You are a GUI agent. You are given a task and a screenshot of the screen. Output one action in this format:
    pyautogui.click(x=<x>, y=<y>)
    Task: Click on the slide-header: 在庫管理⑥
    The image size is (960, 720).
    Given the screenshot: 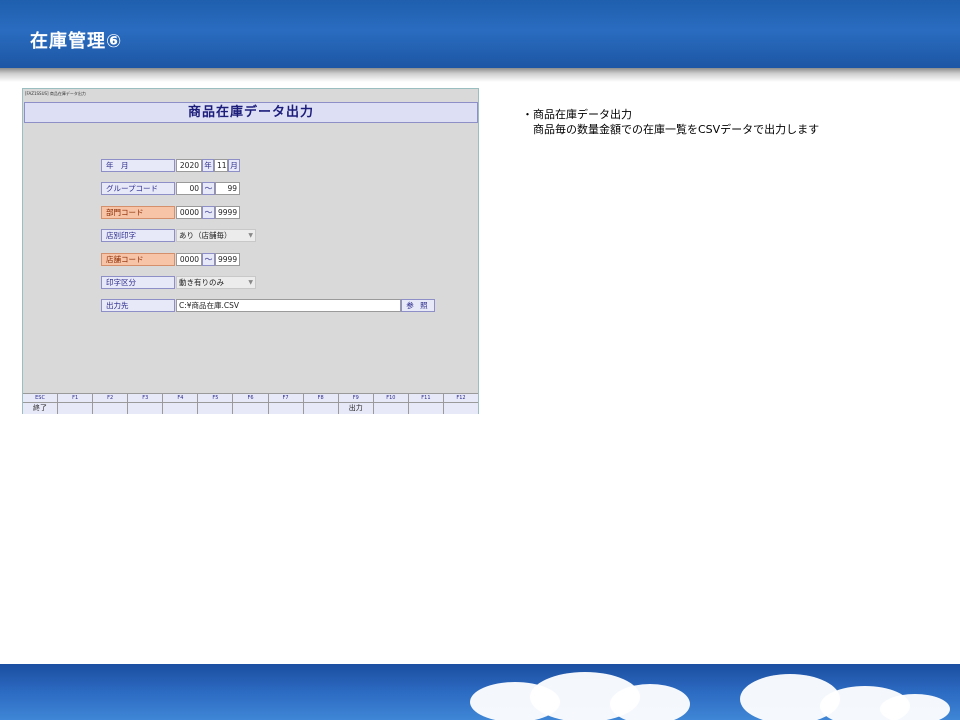 What is the action you would take?
    pyautogui.click(x=480, y=34)
    